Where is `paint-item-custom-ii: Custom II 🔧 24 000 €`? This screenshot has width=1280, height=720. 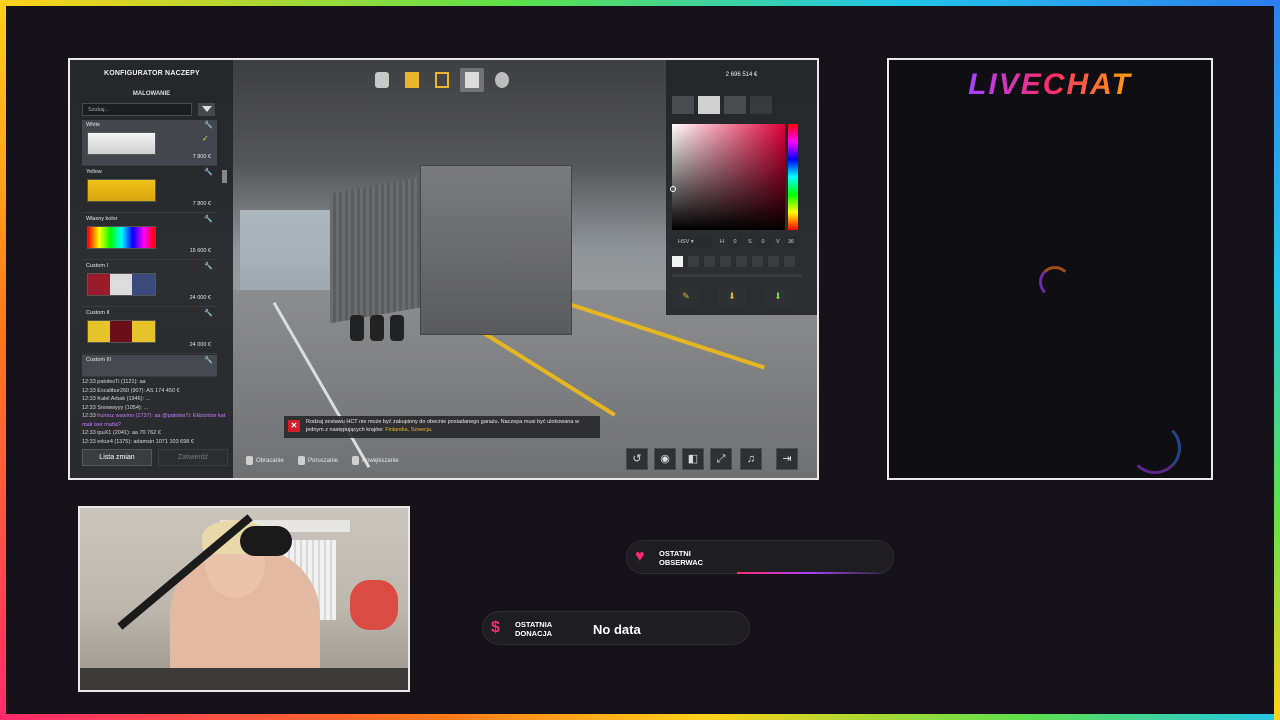 paint-item-custom-ii: Custom II 🔧 24 000 € is located at coordinates (149, 331).